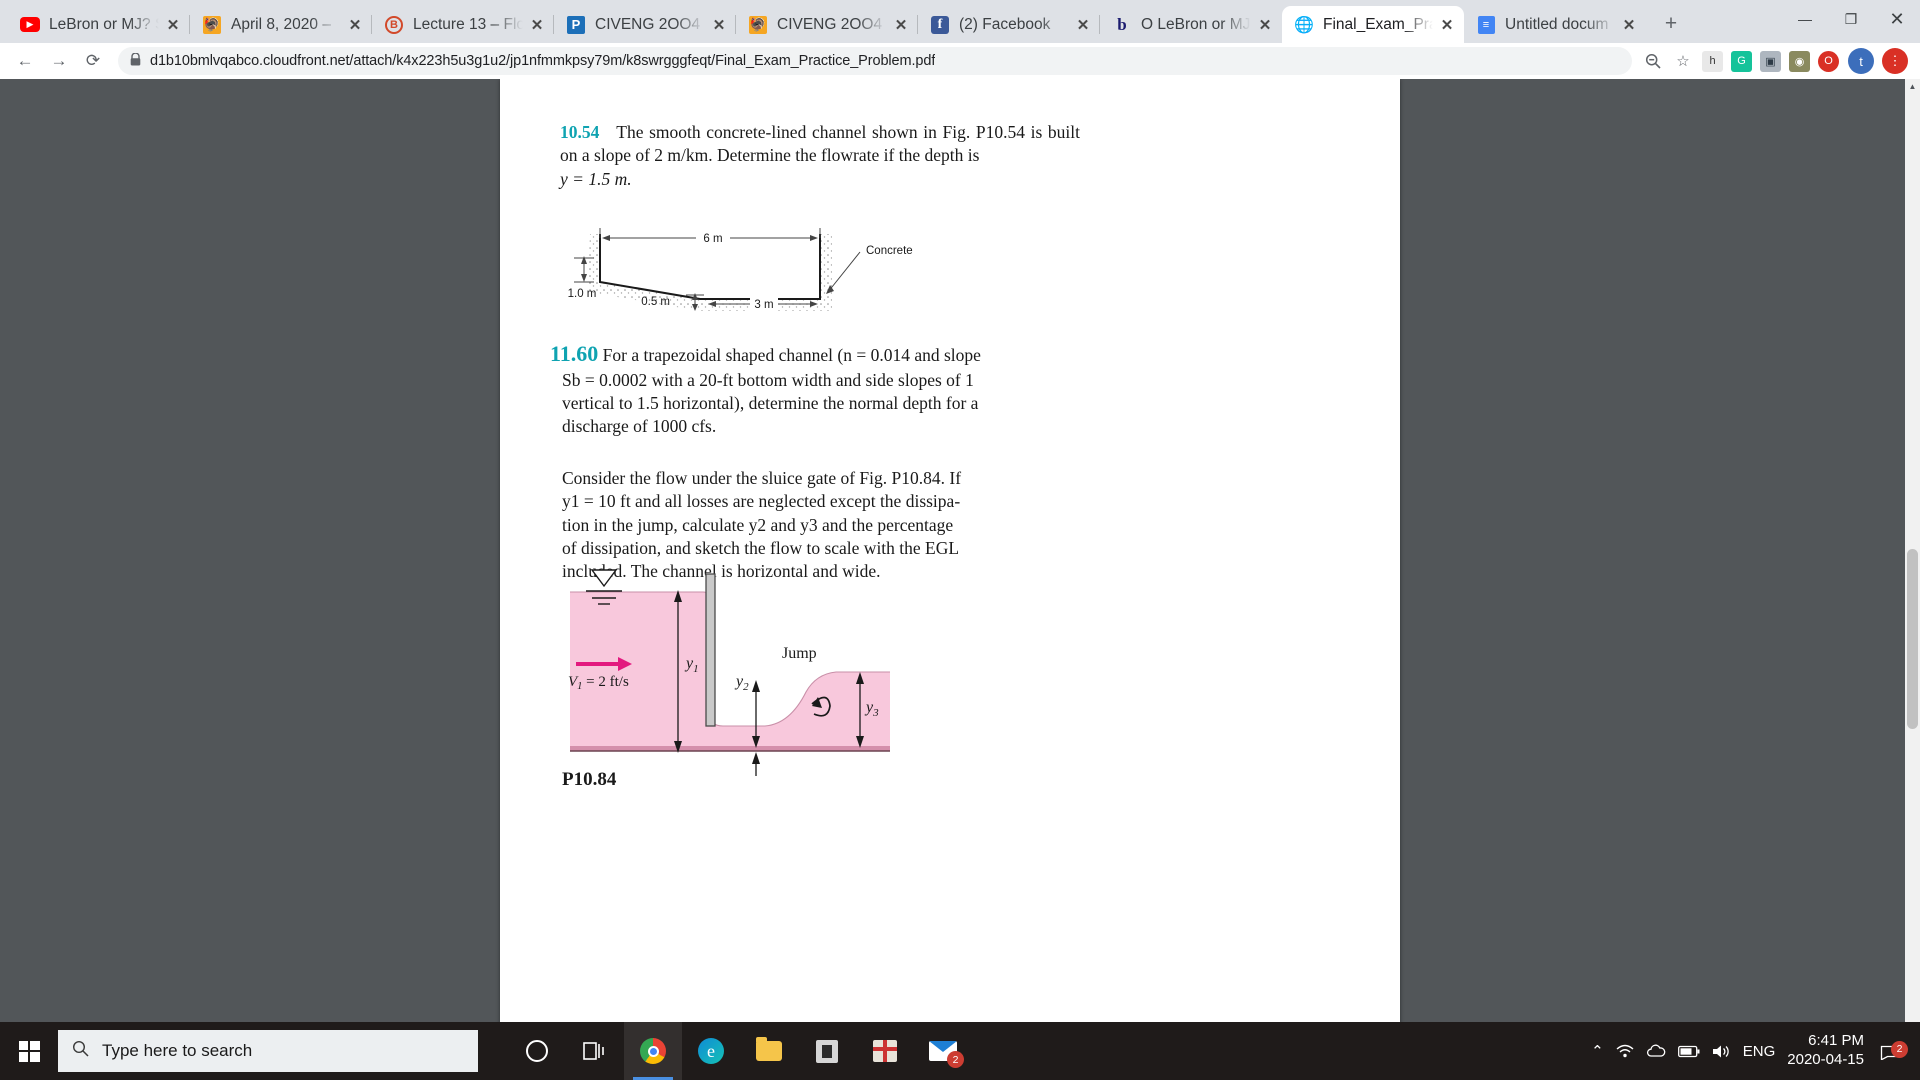  What do you see at coordinates (1689, 1051) in the screenshot?
I see `battery-icon` at bounding box center [1689, 1051].